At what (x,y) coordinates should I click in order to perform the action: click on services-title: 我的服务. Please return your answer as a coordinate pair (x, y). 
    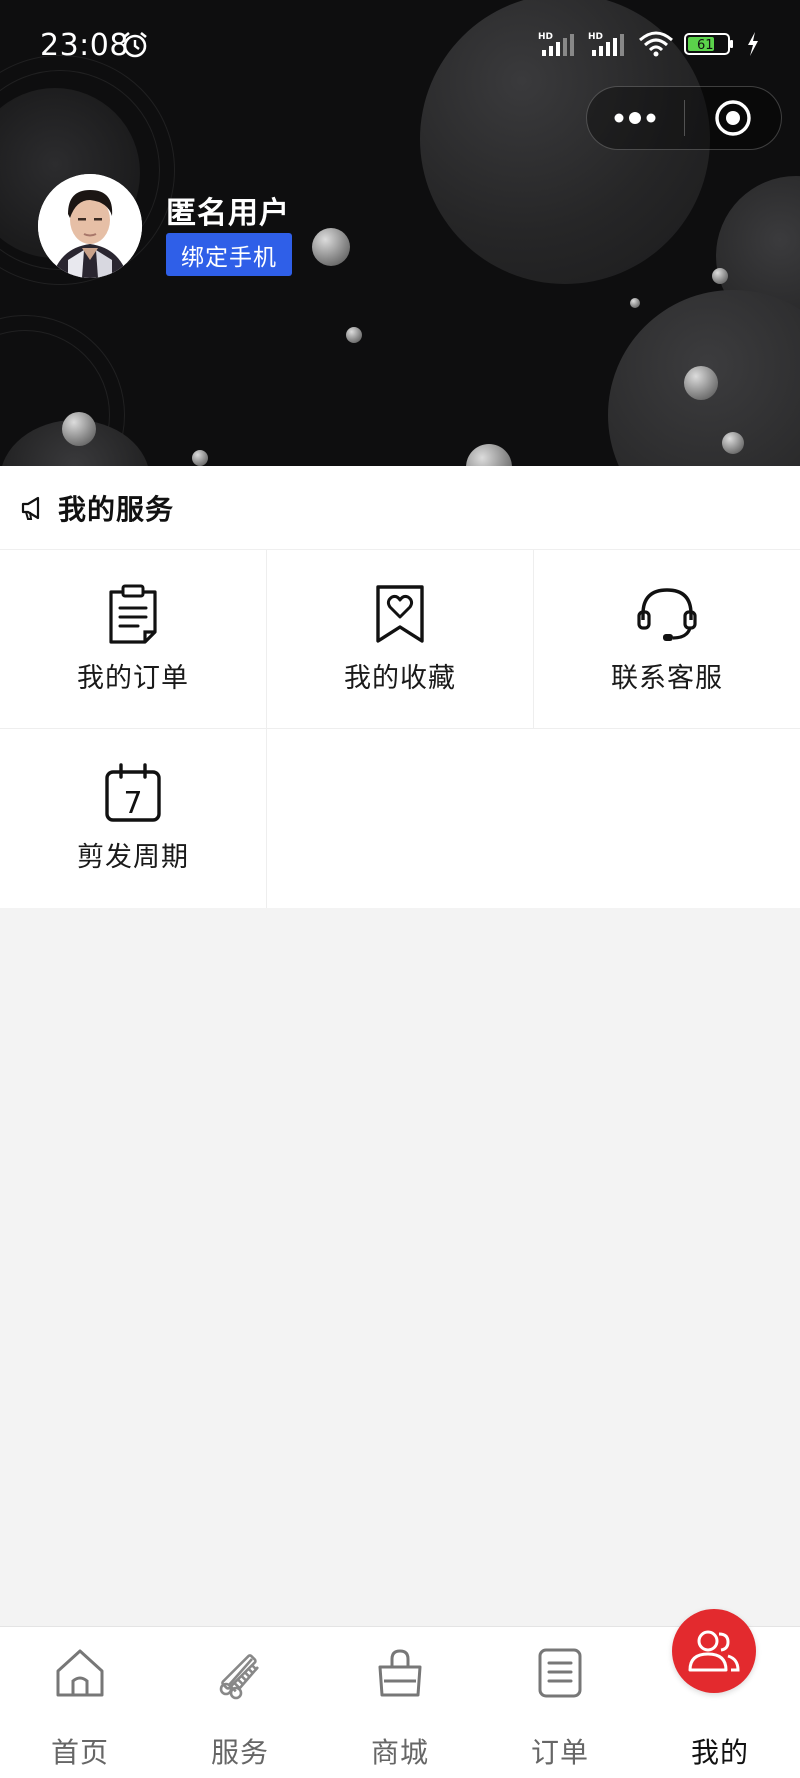
    Looking at the image, I should click on (116, 509).